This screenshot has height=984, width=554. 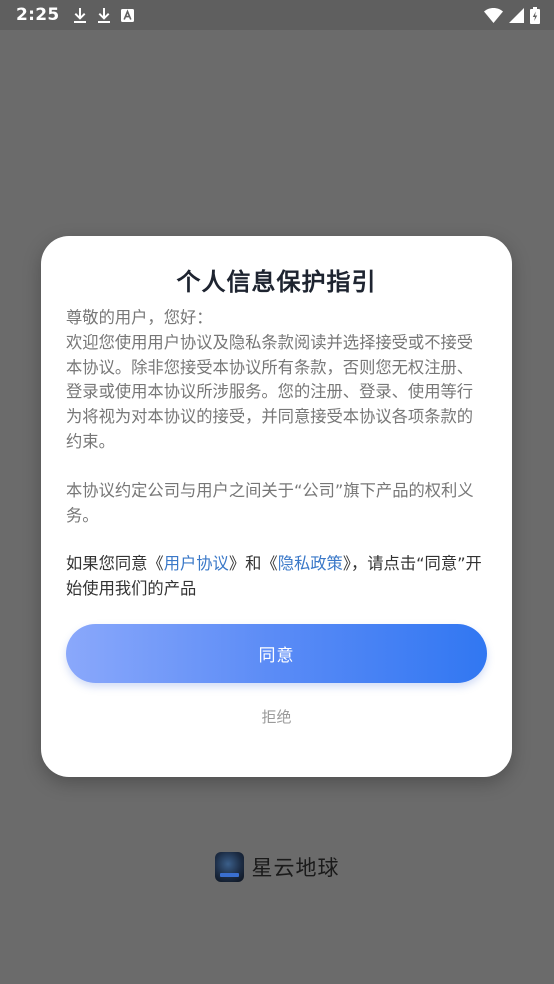 What do you see at coordinates (535, 15) in the screenshot?
I see `battery-icon` at bounding box center [535, 15].